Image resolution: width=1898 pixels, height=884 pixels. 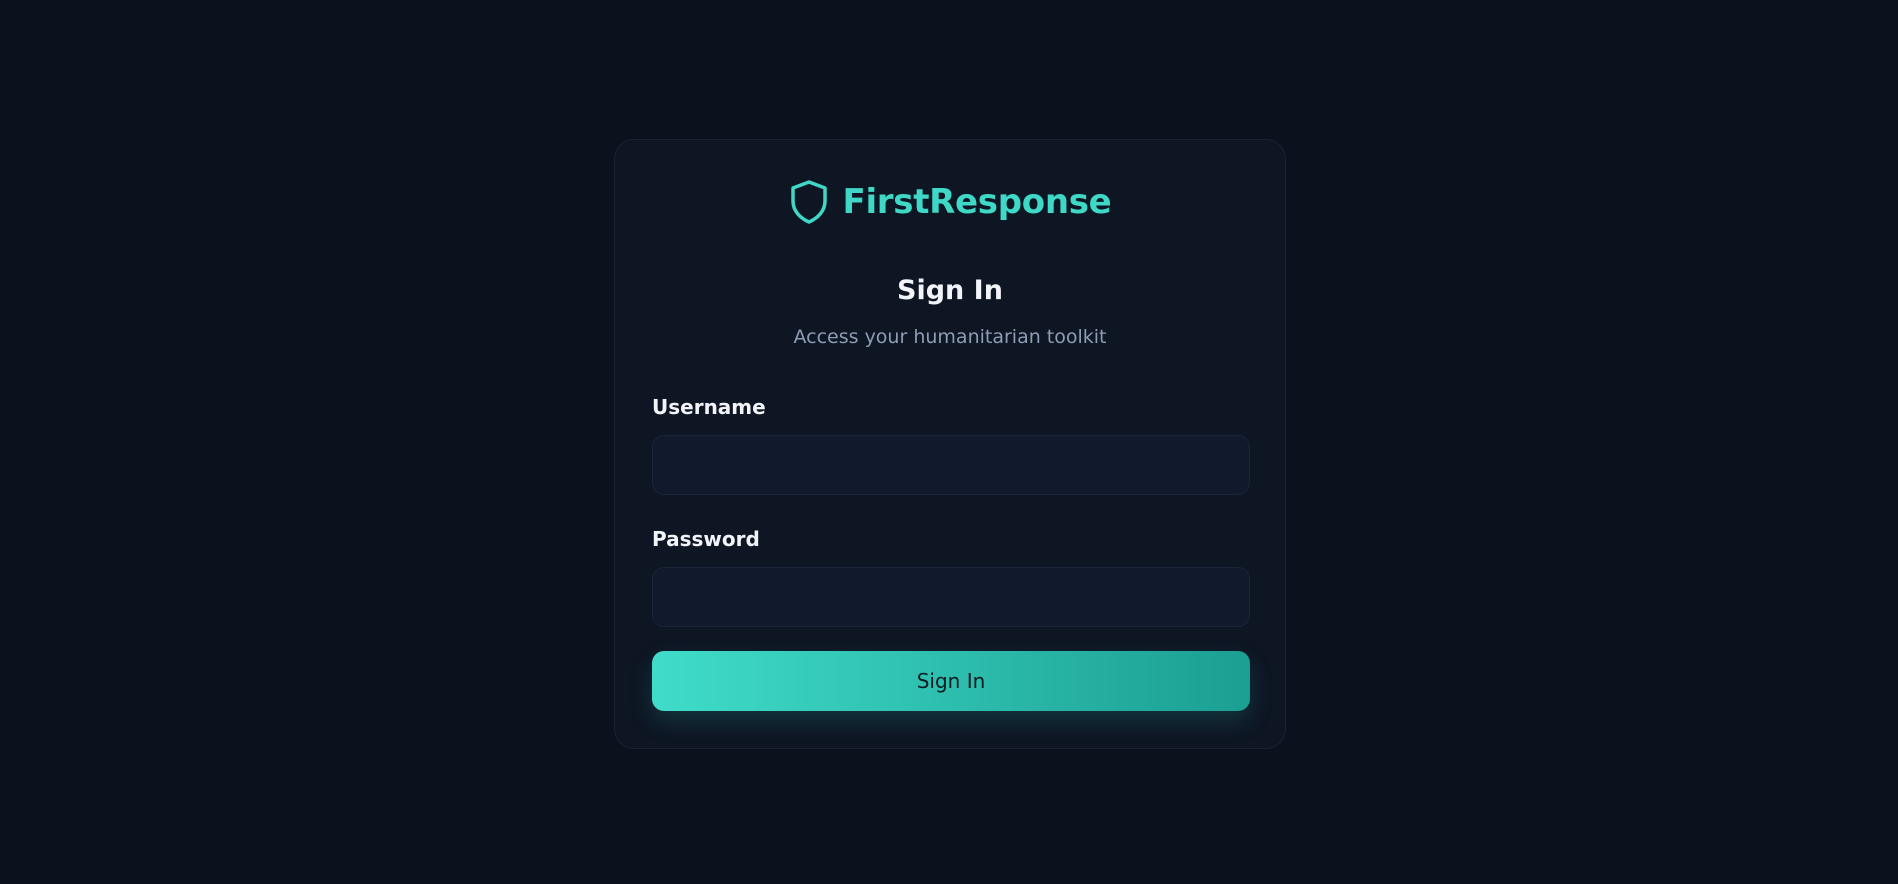 What do you see at coordinates (977, 202) in the screenshot?
I see `brand-name: FirstResponse` at bounding box center [977, 202].